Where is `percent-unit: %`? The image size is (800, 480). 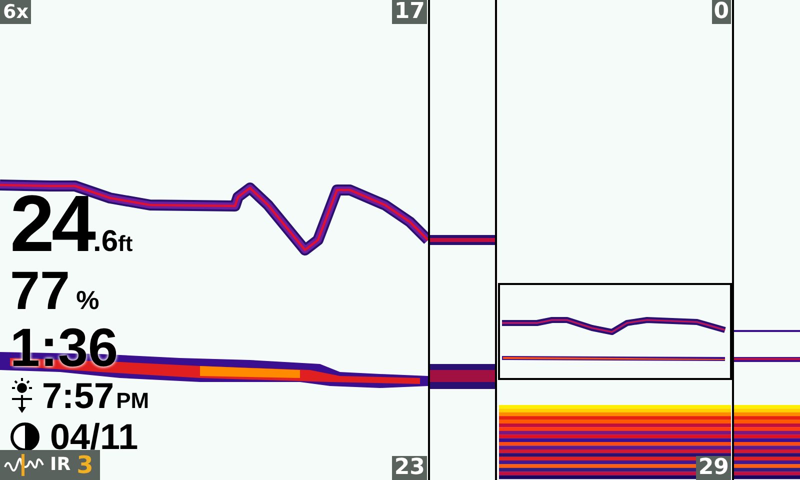 percent-unit: % is located at coordinates (88, 300).